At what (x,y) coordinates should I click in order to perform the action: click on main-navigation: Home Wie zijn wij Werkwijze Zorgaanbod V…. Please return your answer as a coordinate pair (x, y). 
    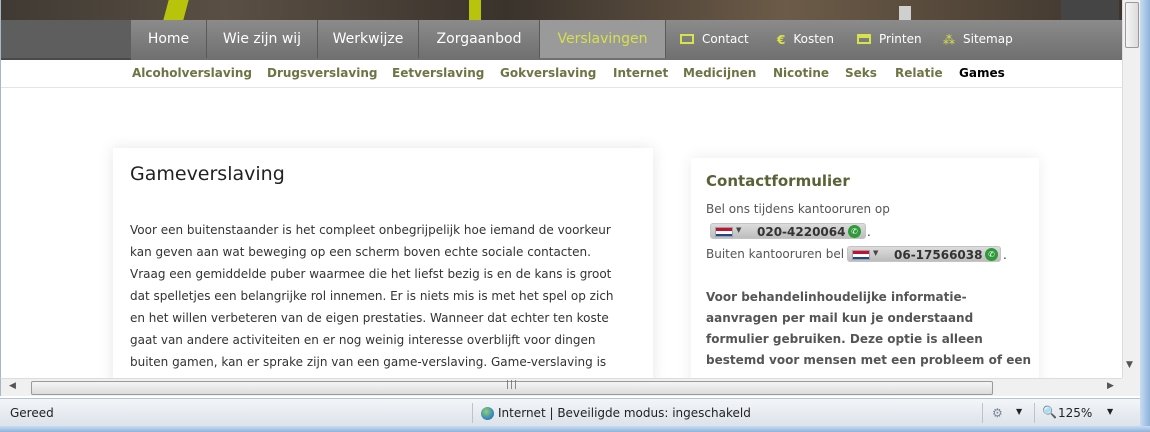
    Looking at the image, I should click on (561, 40).